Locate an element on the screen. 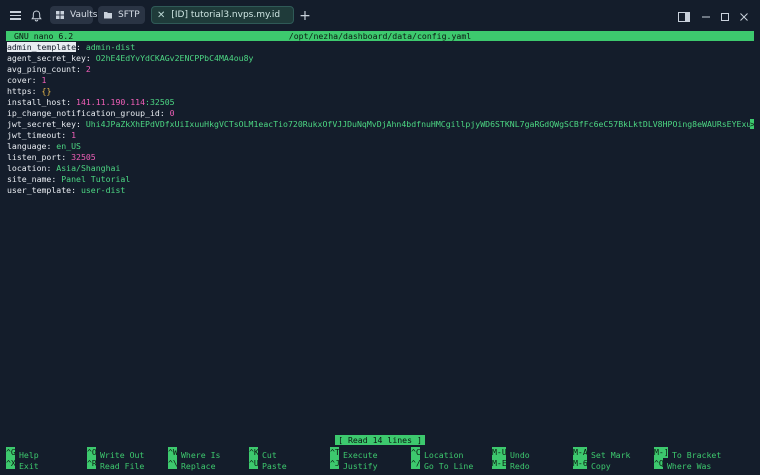  folder-icon is located at coordinates (108, 15).